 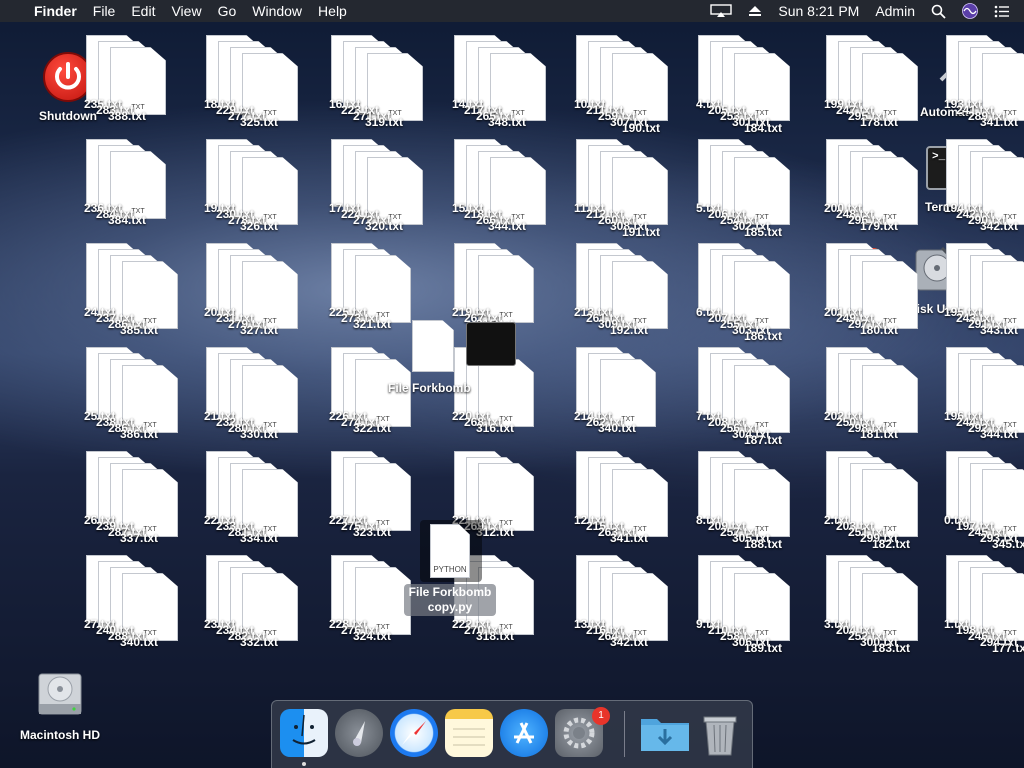 What do you see at coordinates (304, 733) in the screenshot?
I see `finder-icon` at bounding box center [304, 733].